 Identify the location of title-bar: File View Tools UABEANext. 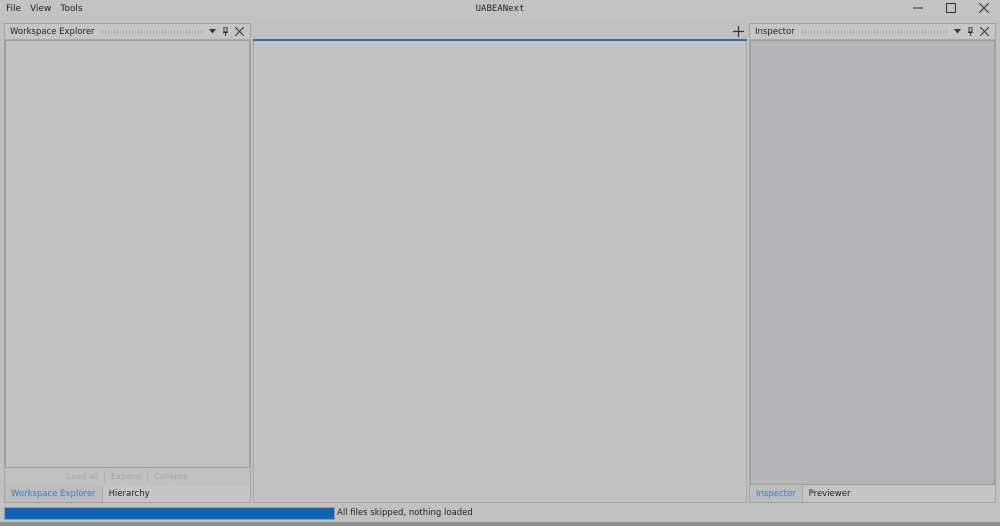
(500, 10).